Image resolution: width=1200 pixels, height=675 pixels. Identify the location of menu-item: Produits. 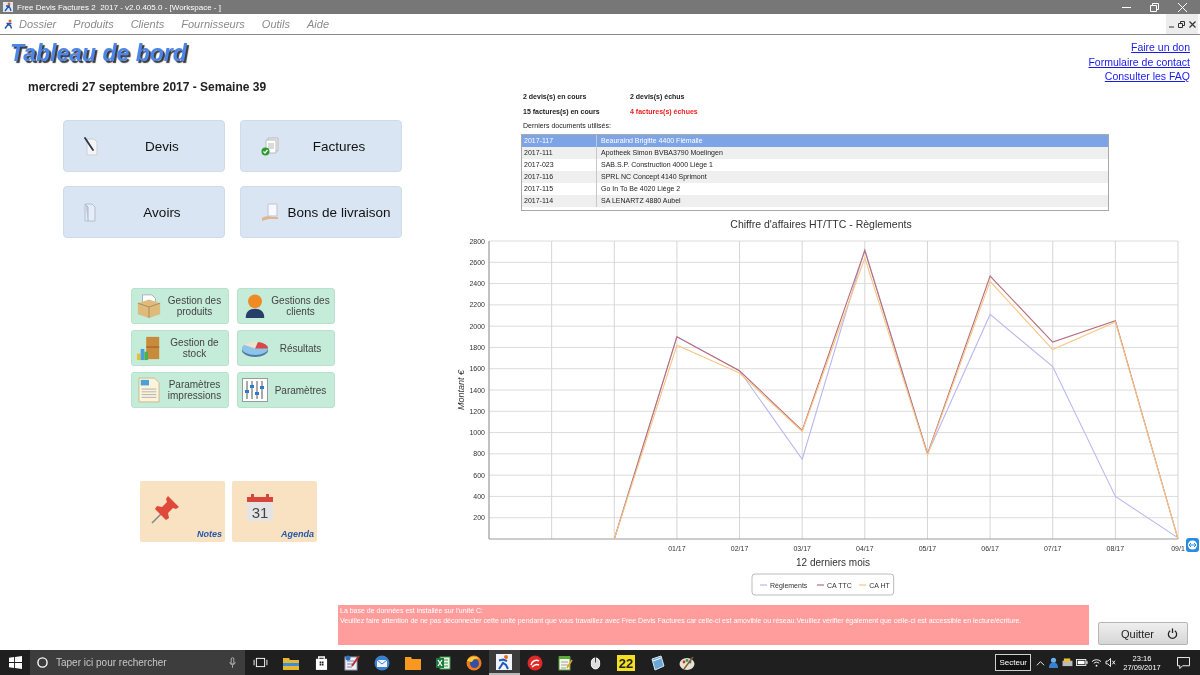
(93, 24).